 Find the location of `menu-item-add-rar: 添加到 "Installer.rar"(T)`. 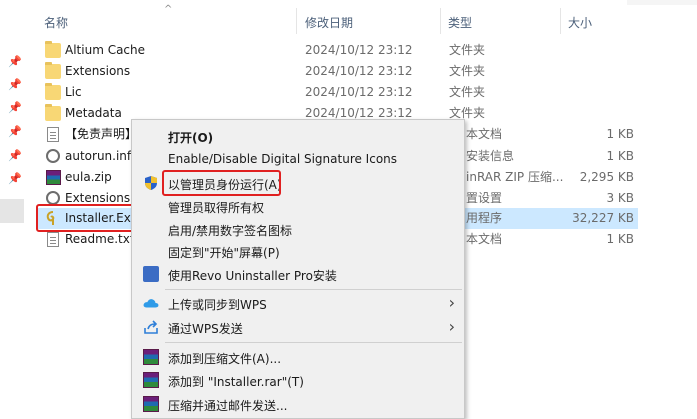

menu-item-add-rar: 添加到 "Installer.rar"(T) is located at coordinates (298, 380).